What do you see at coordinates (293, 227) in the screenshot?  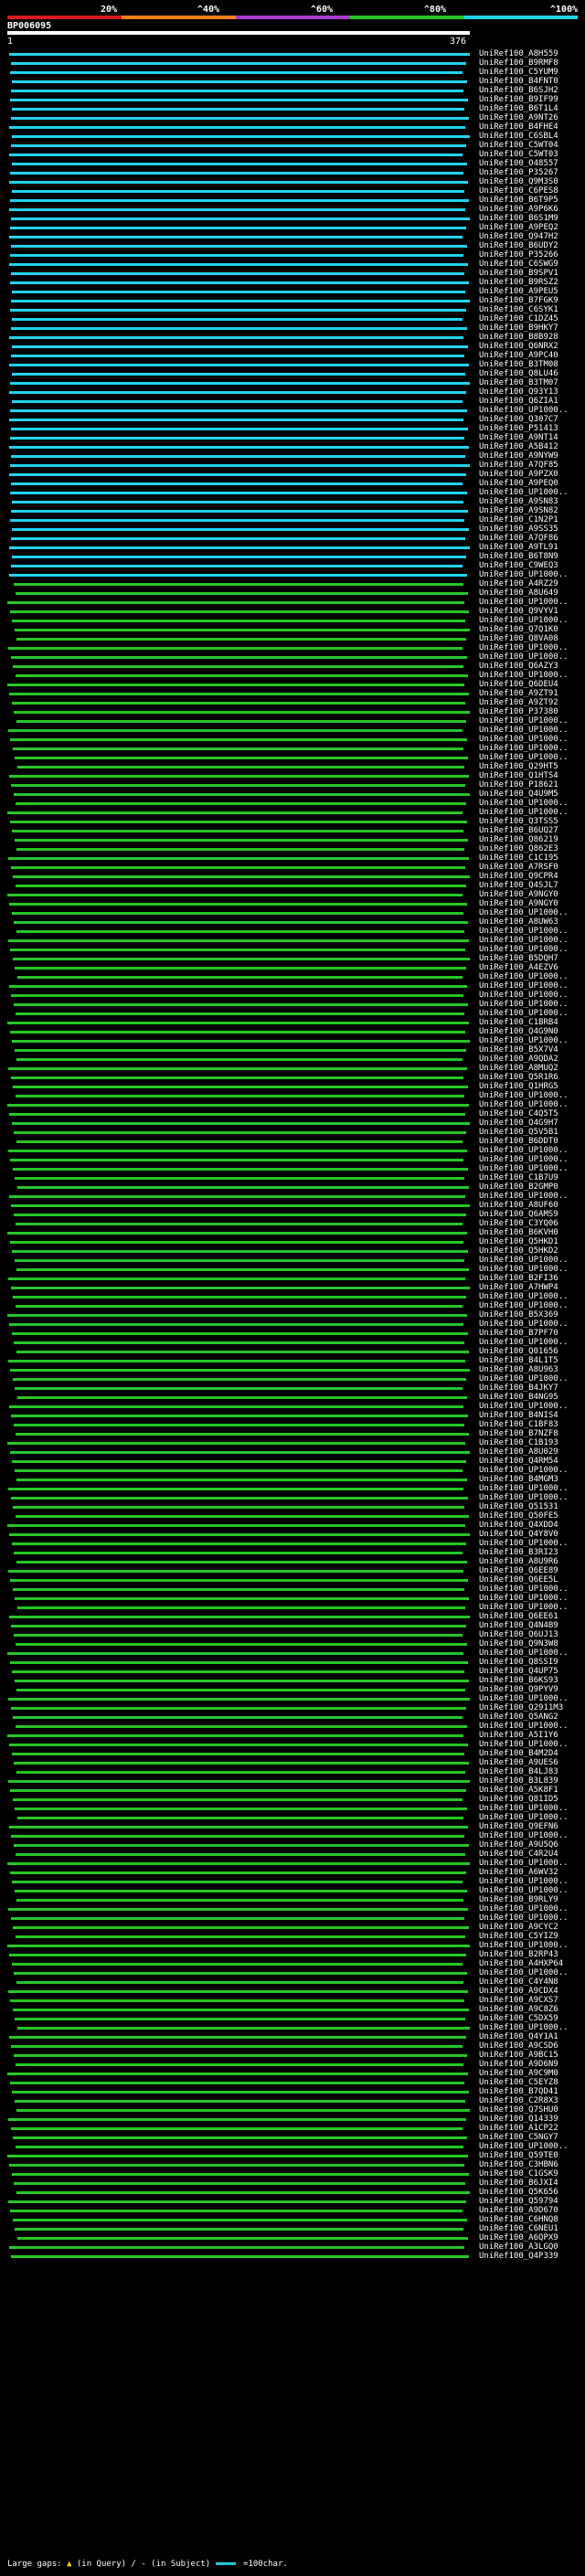 I see `hit-row: UniRef100_A9PEQ2` at bounding box center [293, 227].